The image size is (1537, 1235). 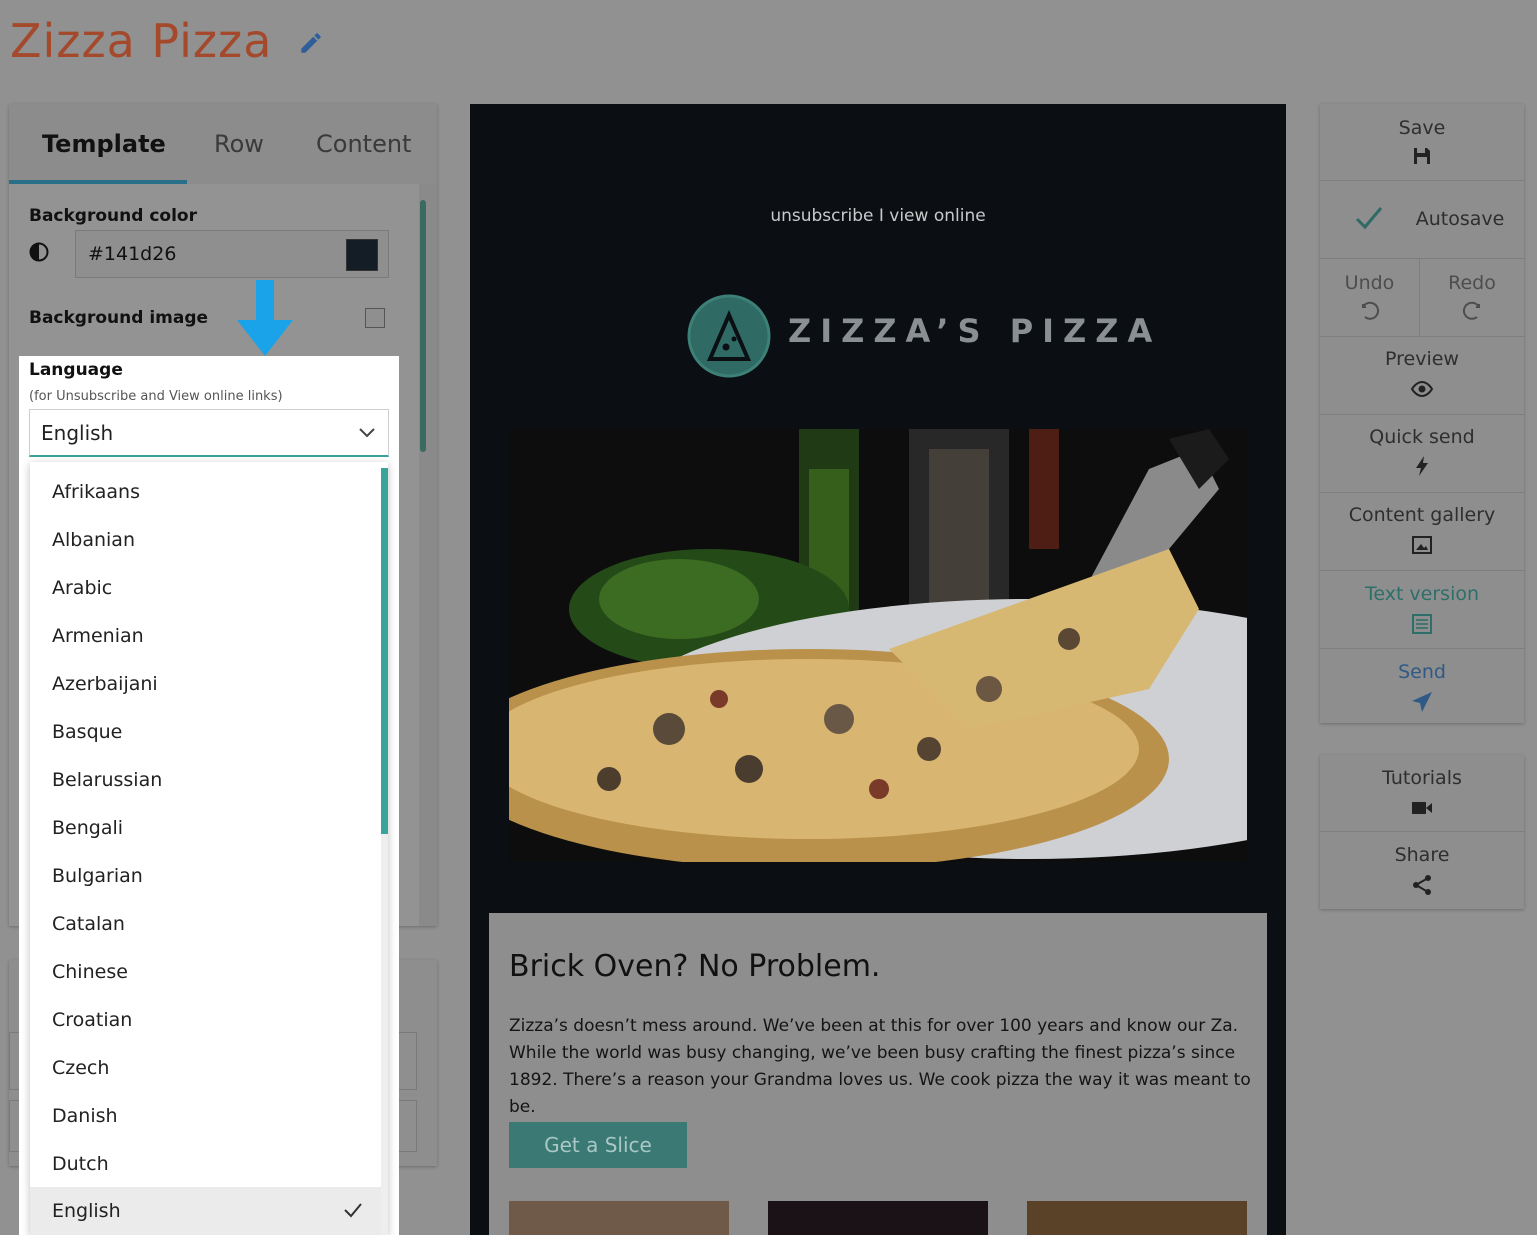 What do you see at coordinates (695, 966) in the screenshot?
I see `card-heading: Brick Oven? No Problem.` at bounding box center [695, 966].